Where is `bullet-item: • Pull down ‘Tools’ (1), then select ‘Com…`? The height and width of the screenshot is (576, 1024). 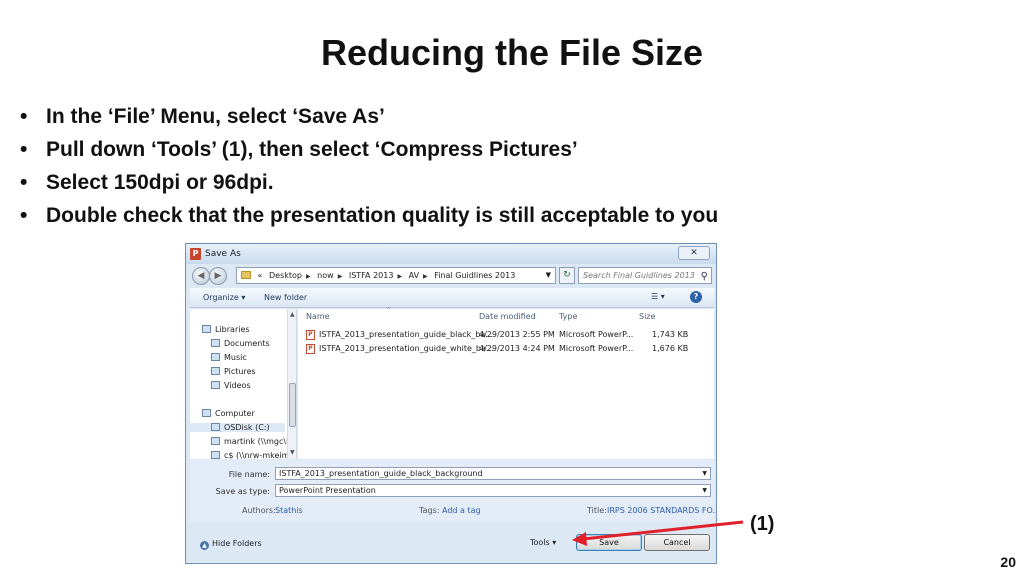
bullet-item: • Pull down ‘Tools’ (1), then select ‘Com… is located at coordinates (369, 149).